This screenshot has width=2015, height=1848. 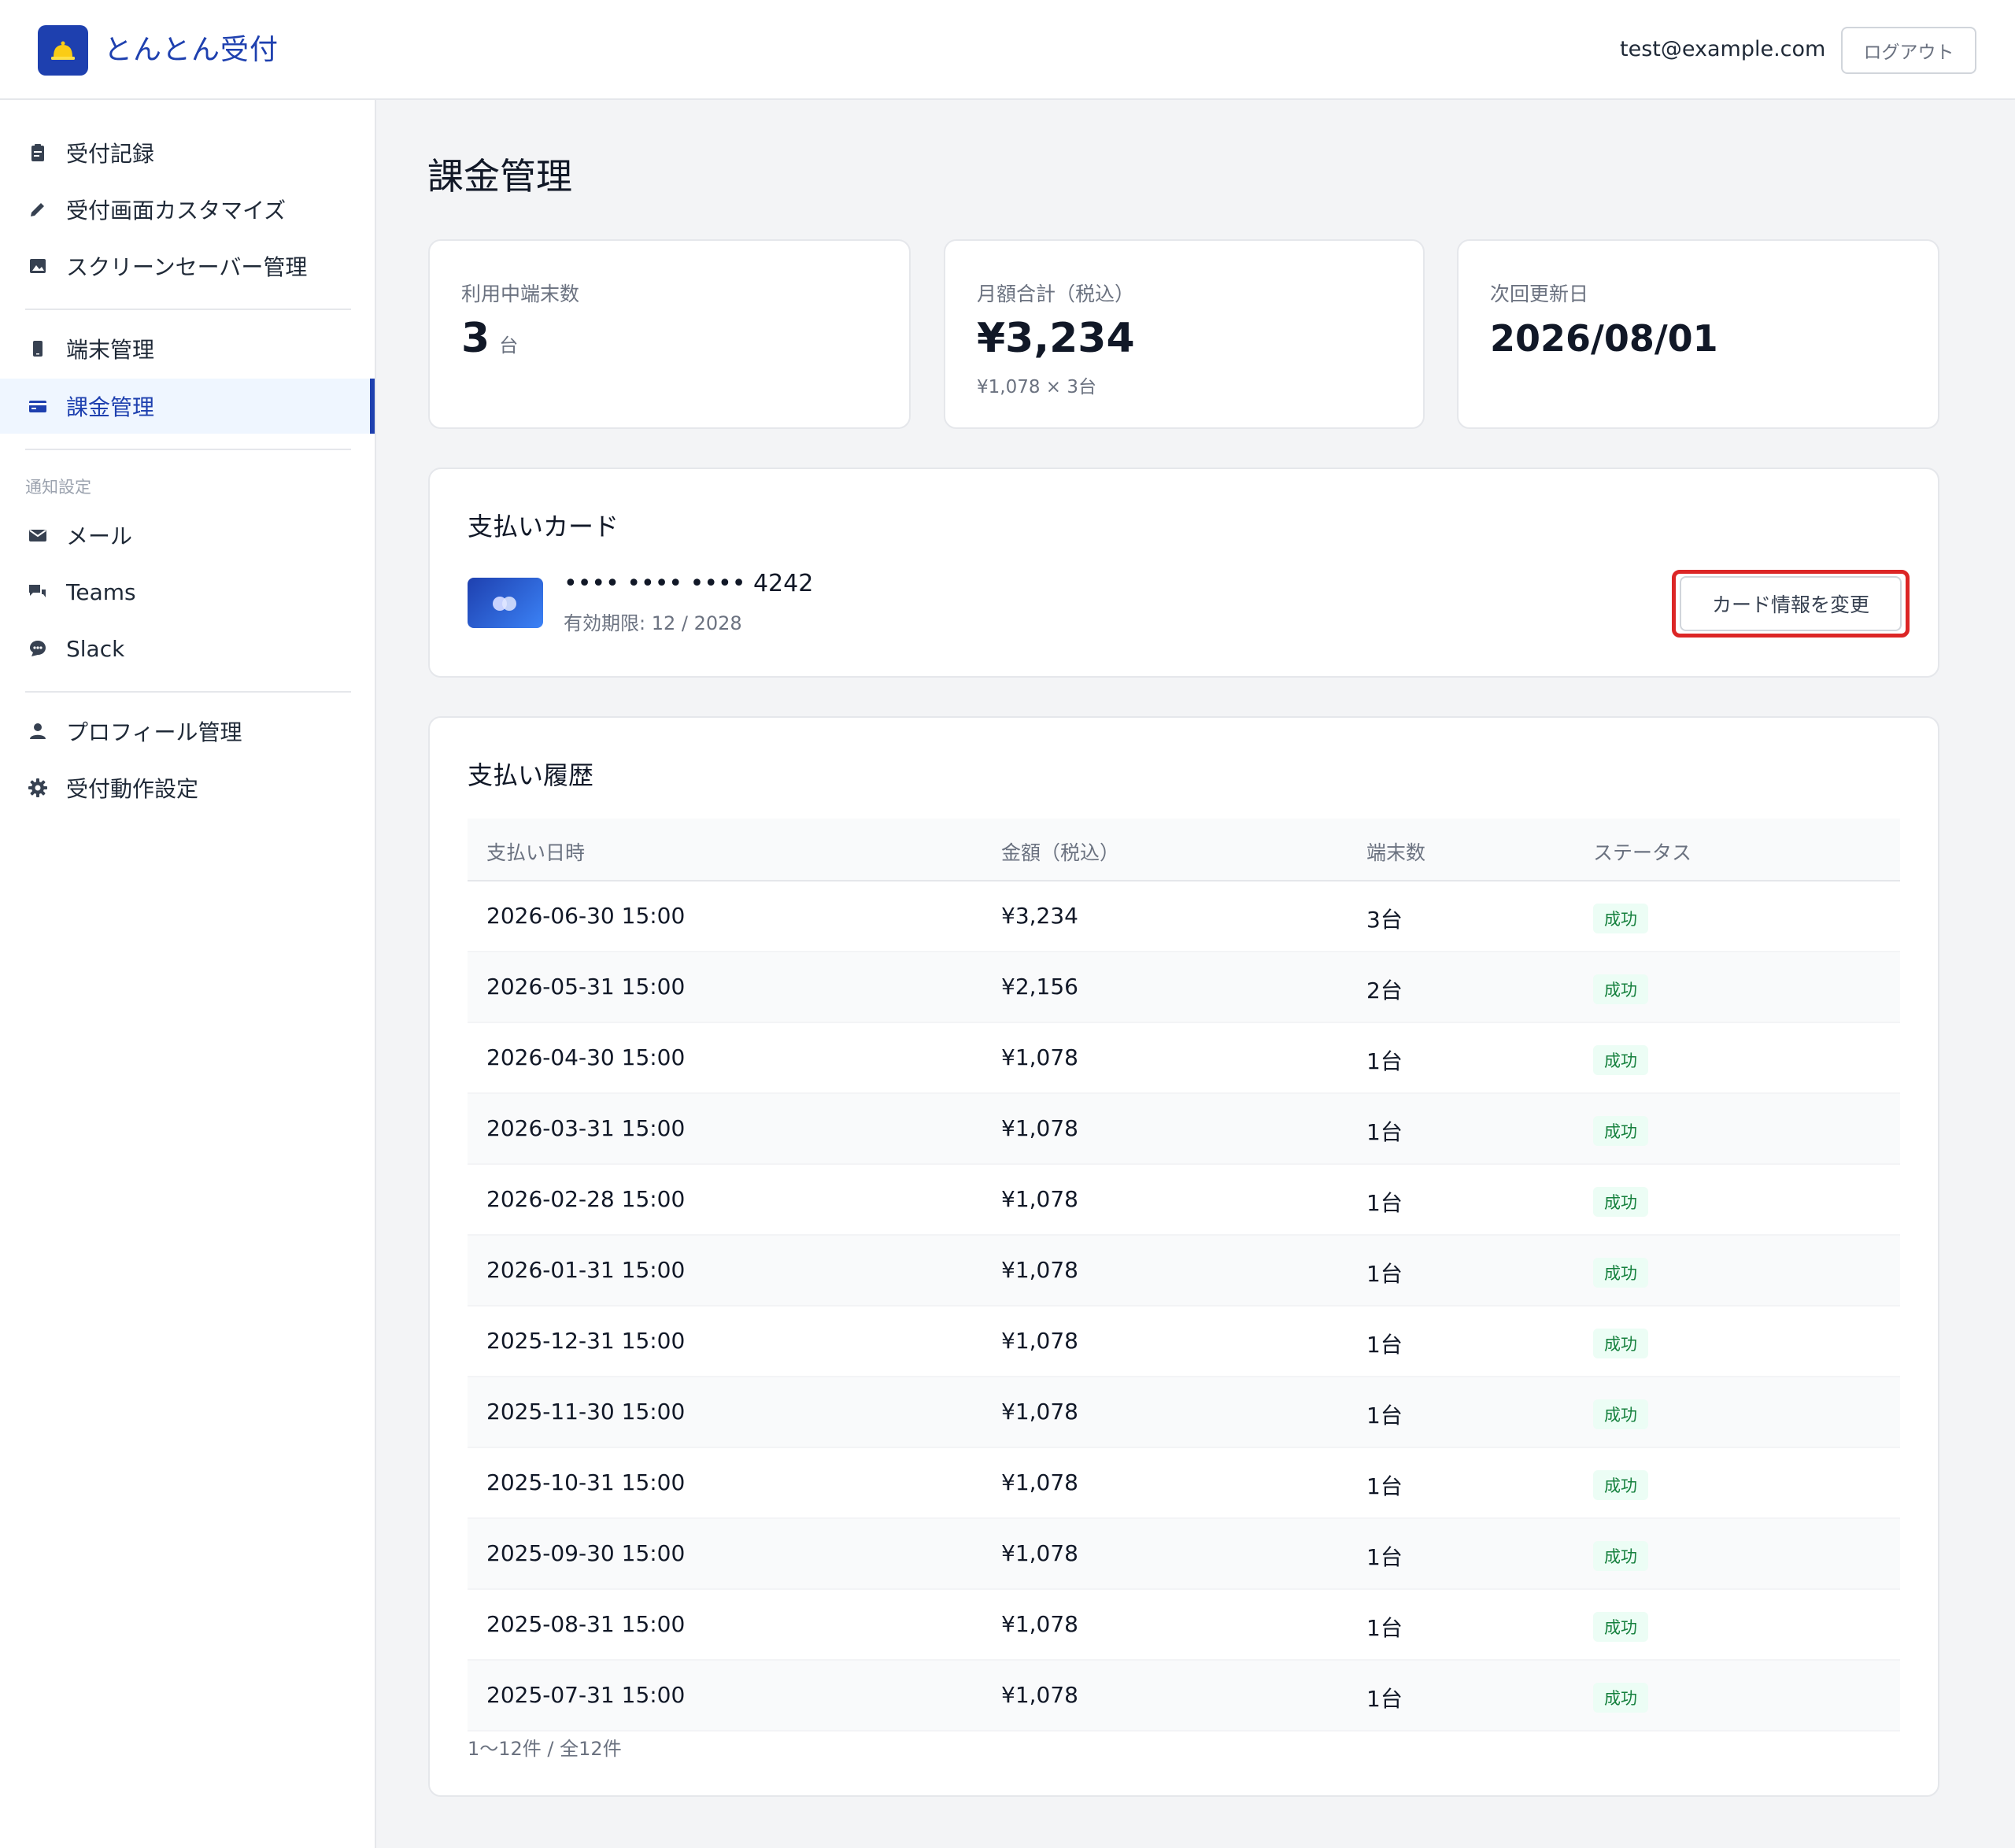 I want to click on device-icon, so click(x=38, y=349).